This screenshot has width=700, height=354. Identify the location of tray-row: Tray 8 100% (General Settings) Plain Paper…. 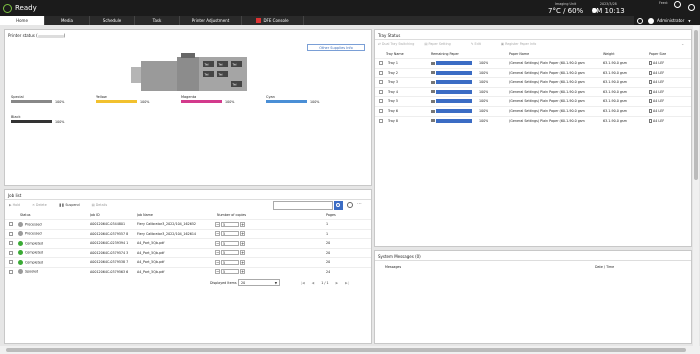
(533, 120).